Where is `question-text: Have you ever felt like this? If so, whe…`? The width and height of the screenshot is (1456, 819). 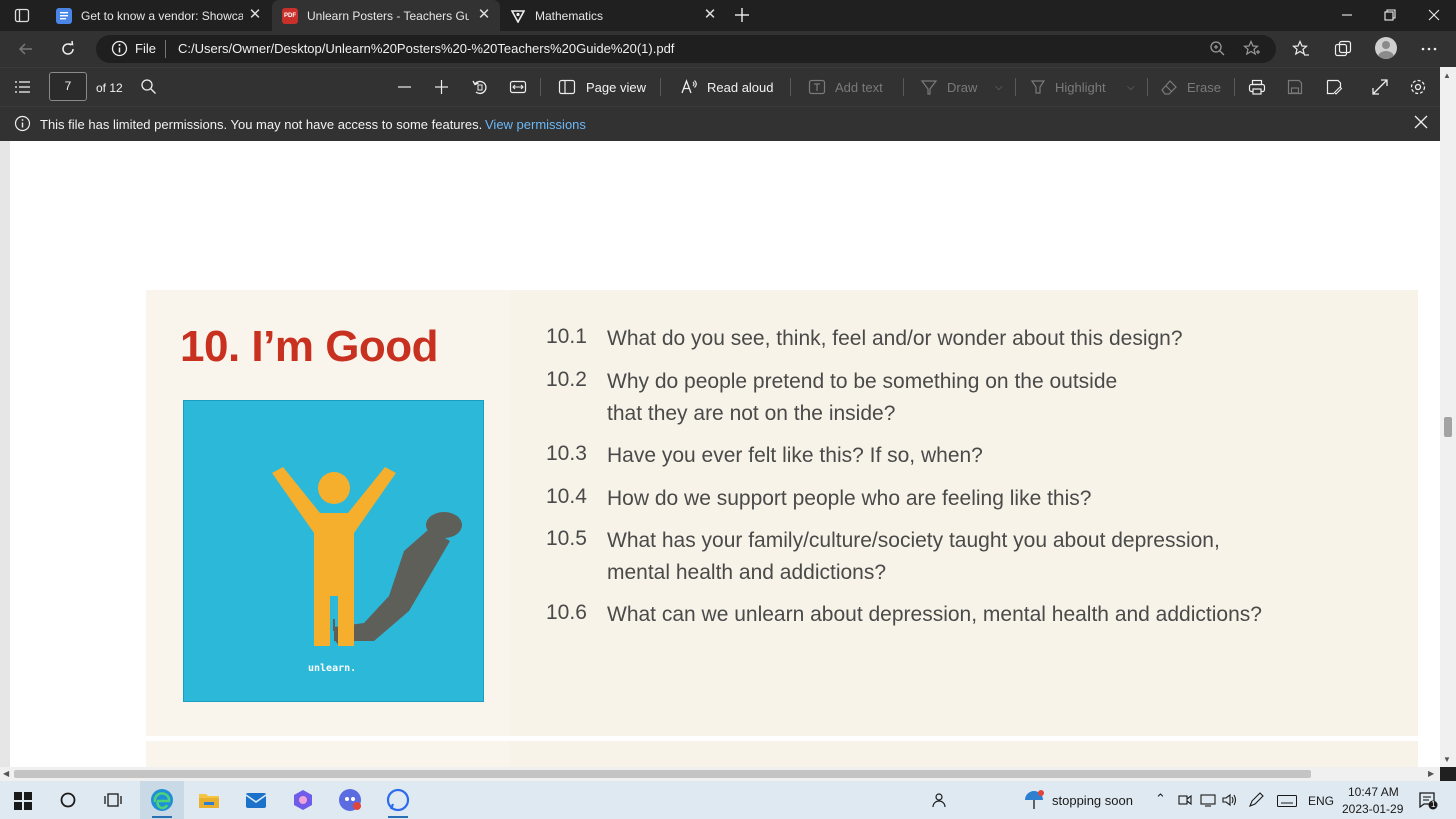
question-text: Have you ever felt like this? If so, whe… is located at coordinates (795, 455).